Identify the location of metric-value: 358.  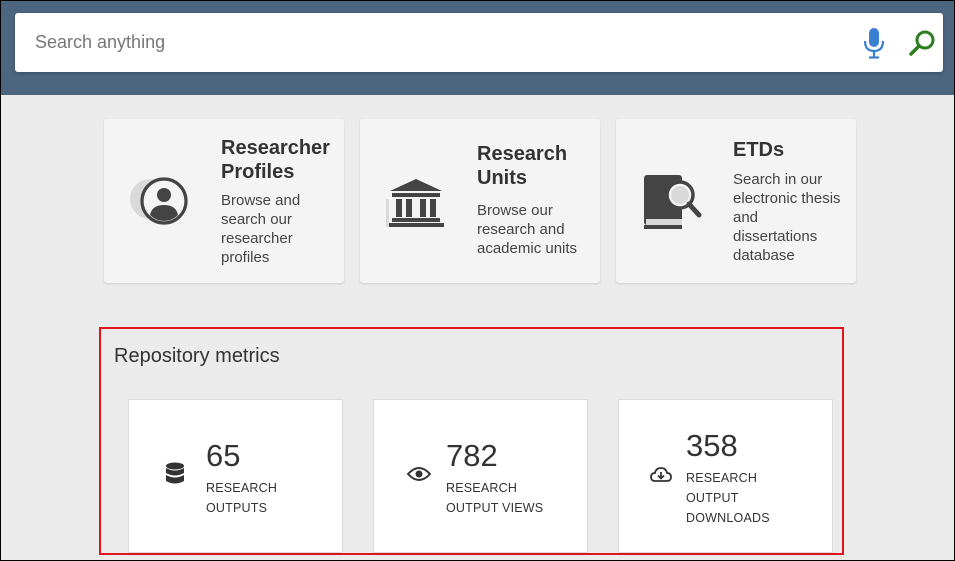
(712, 445).